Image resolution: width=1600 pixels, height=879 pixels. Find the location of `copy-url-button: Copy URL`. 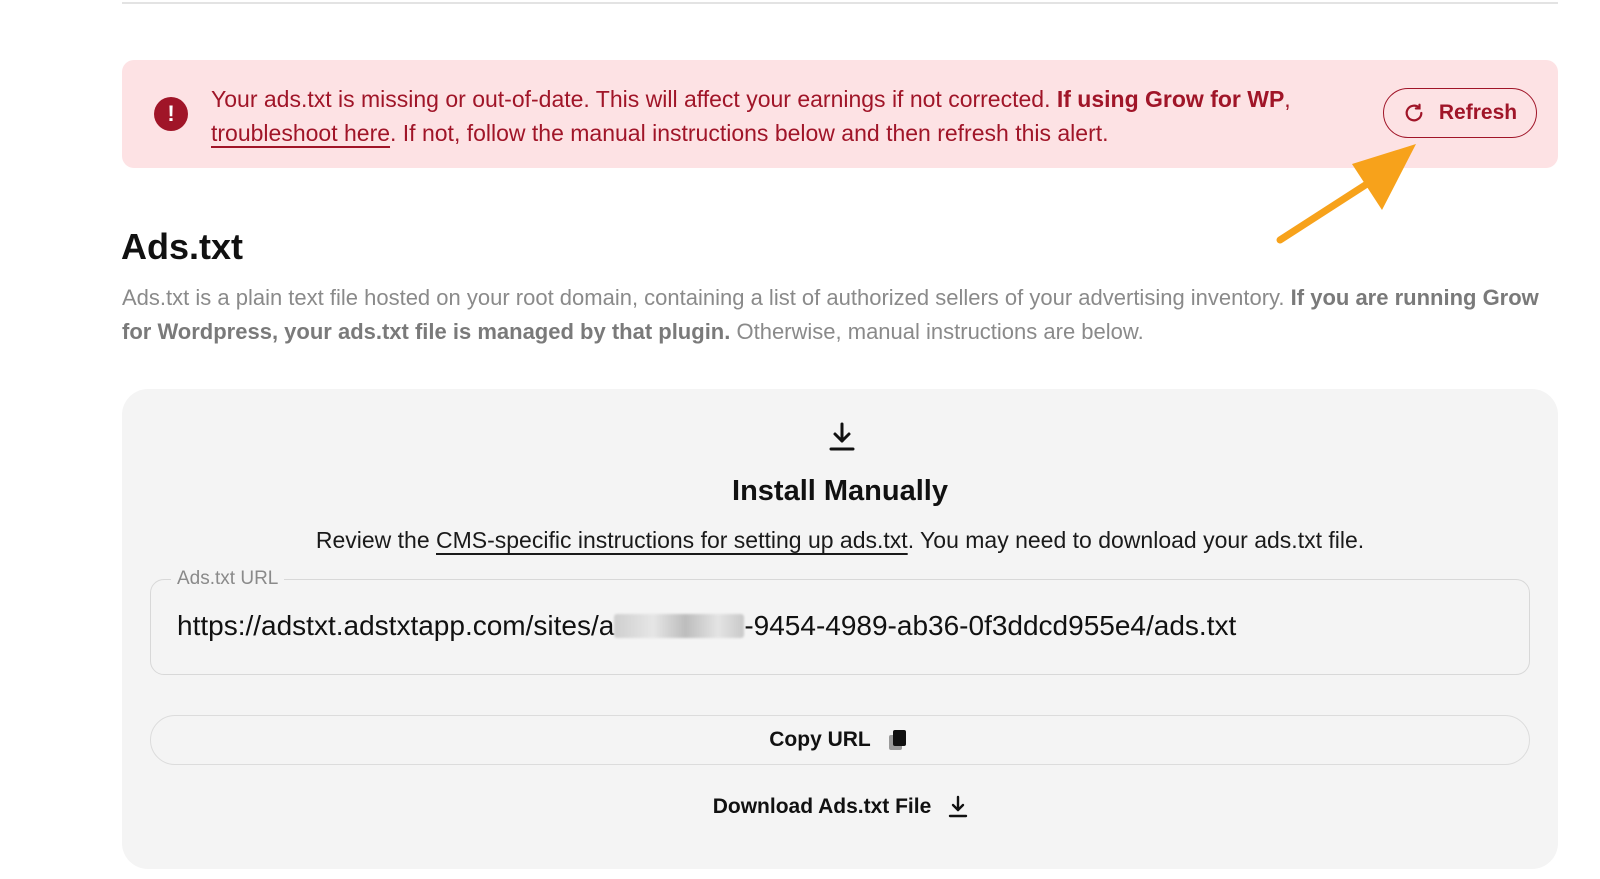

copy-url-button: Copy URL is located at coordinates (840, 740).